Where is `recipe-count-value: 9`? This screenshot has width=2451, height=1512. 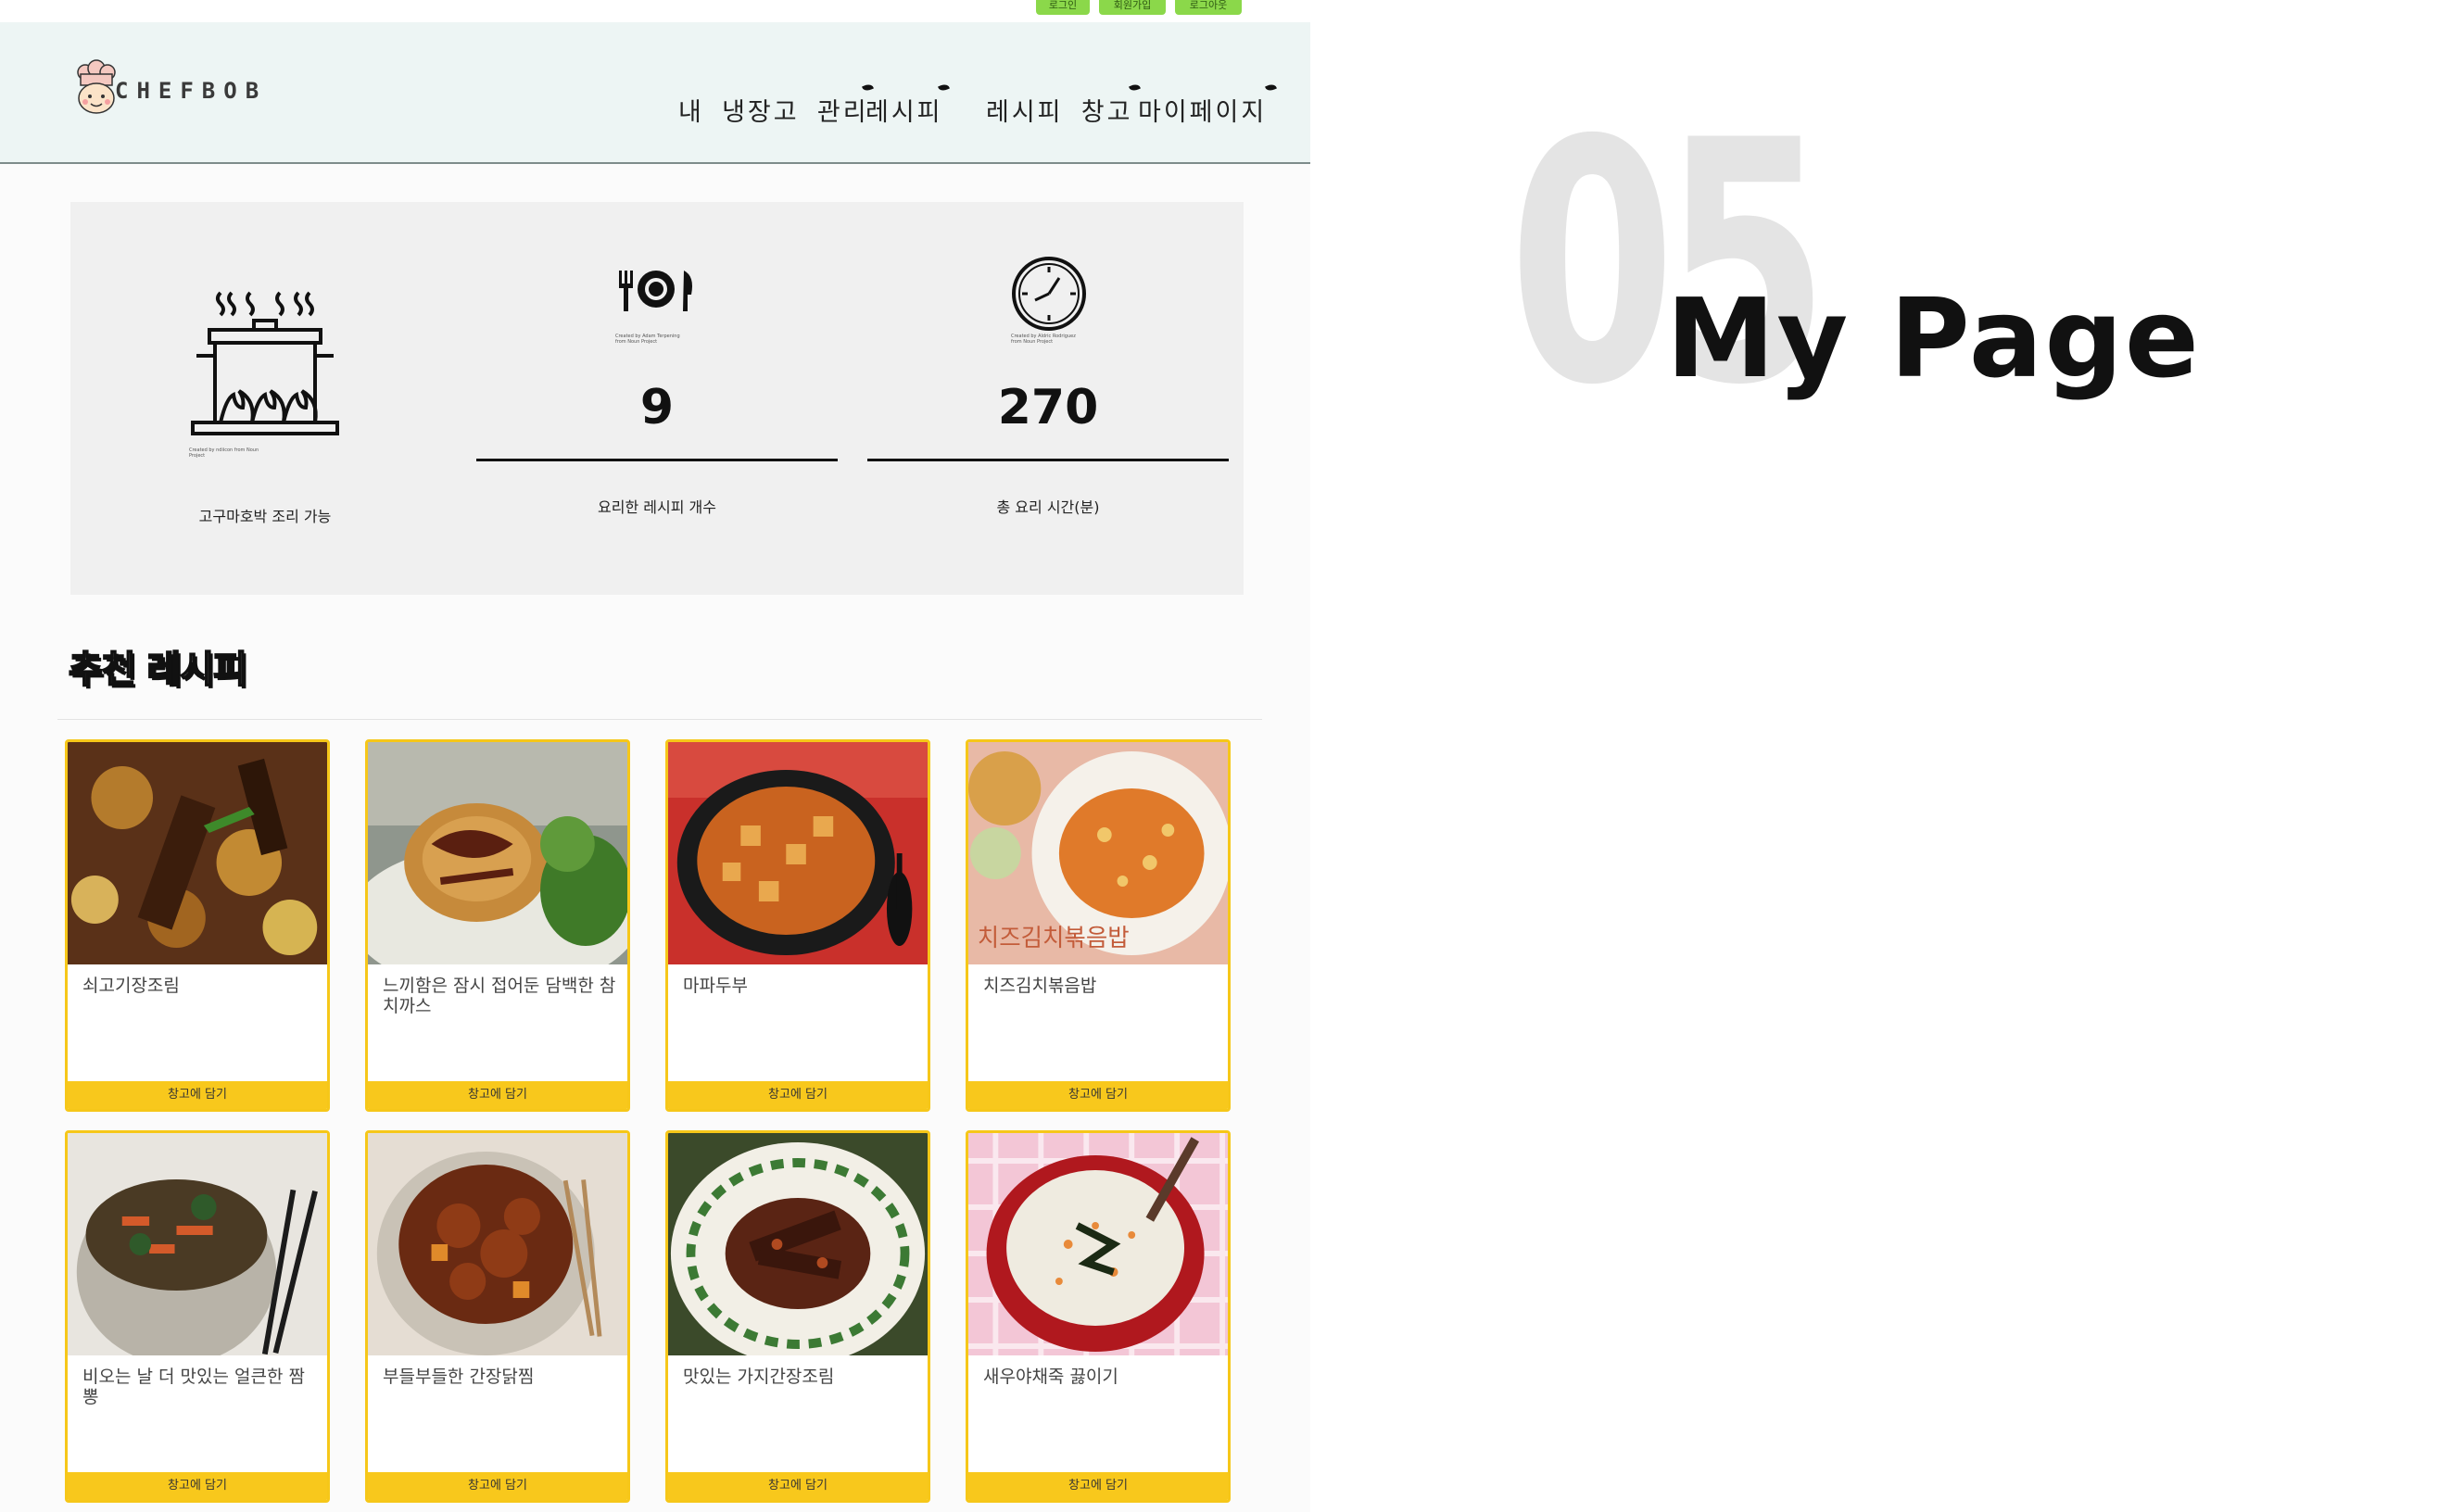 recipe-count-value: 9 is located at coordinates (657, 407).